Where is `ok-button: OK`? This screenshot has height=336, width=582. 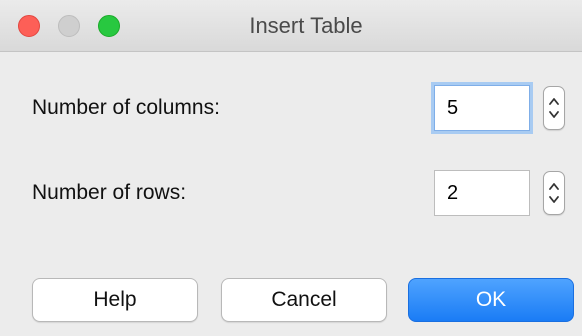
ok-button: OK is located at coordinates (491, 300).